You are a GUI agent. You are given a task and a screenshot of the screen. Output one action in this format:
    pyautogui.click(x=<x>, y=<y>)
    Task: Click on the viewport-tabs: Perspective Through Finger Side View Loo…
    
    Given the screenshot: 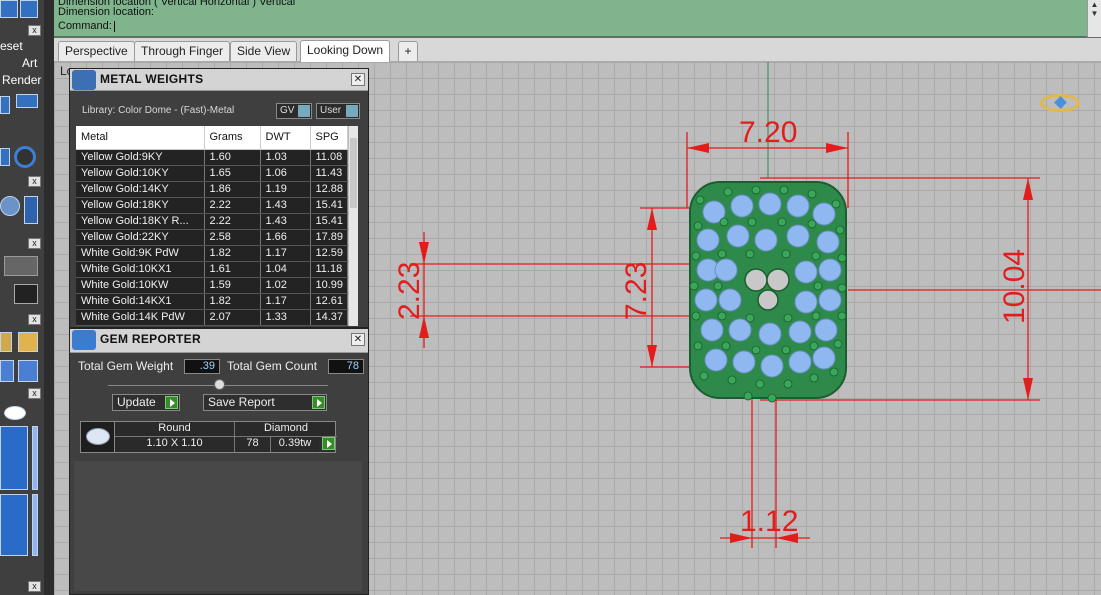 What is the action you would take?
    pyautogui.click(x=577, y=50)
    